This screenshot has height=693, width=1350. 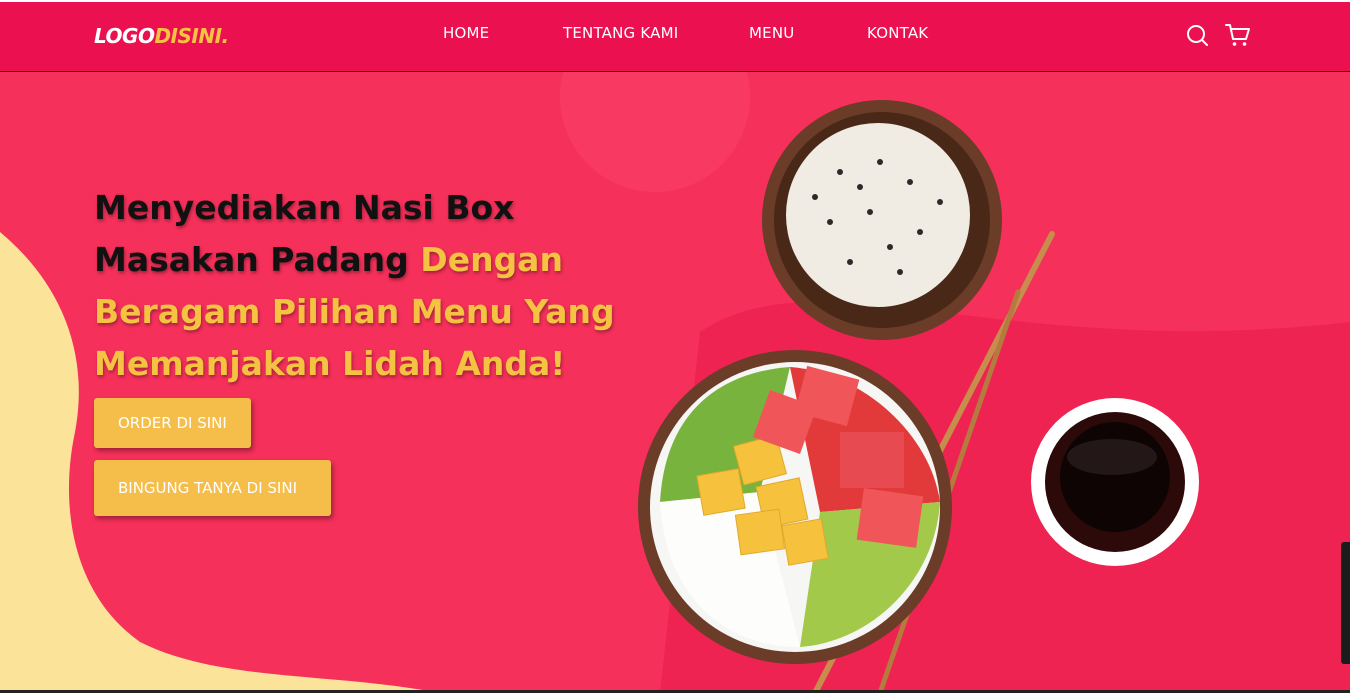 I want to click on cart-icon, so click(x=1237, y=35).